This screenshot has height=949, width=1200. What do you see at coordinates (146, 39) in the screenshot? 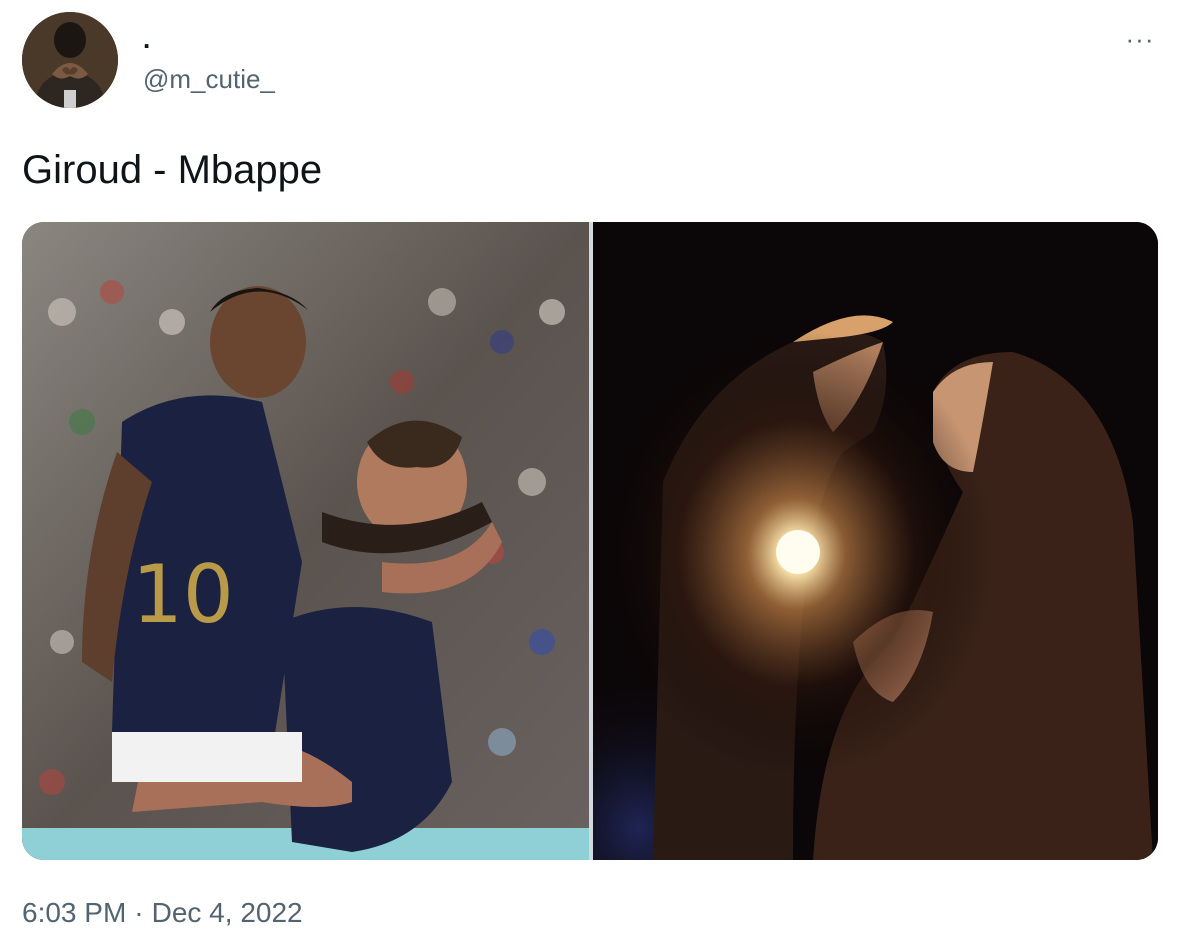
I see `author-display-name: .` at bounding box center [146, 39].